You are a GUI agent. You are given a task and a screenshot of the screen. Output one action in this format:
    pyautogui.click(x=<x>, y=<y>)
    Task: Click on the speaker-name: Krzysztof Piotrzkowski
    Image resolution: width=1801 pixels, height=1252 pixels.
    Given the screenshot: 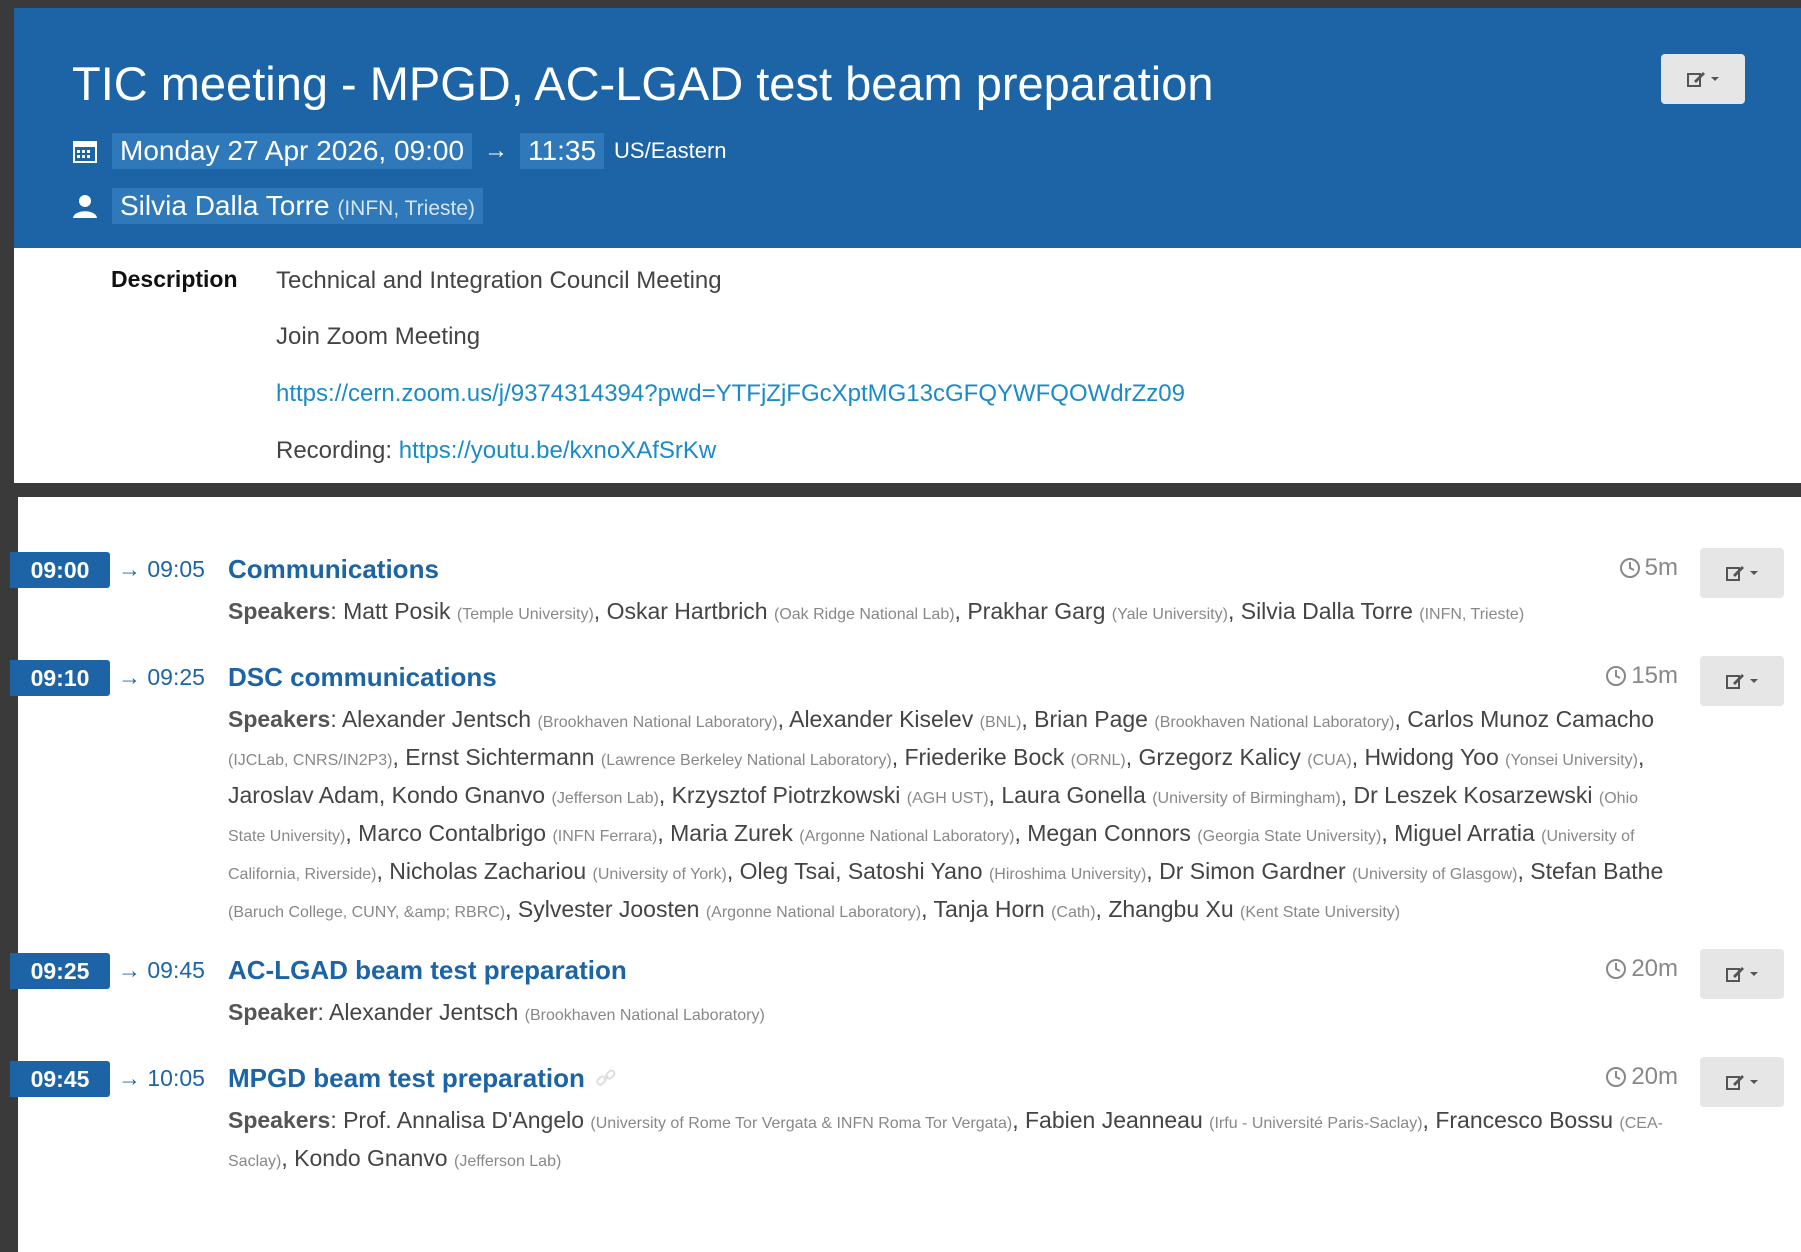 What is the action you would take?
    pyautogui.click(x=786, y=795)
    